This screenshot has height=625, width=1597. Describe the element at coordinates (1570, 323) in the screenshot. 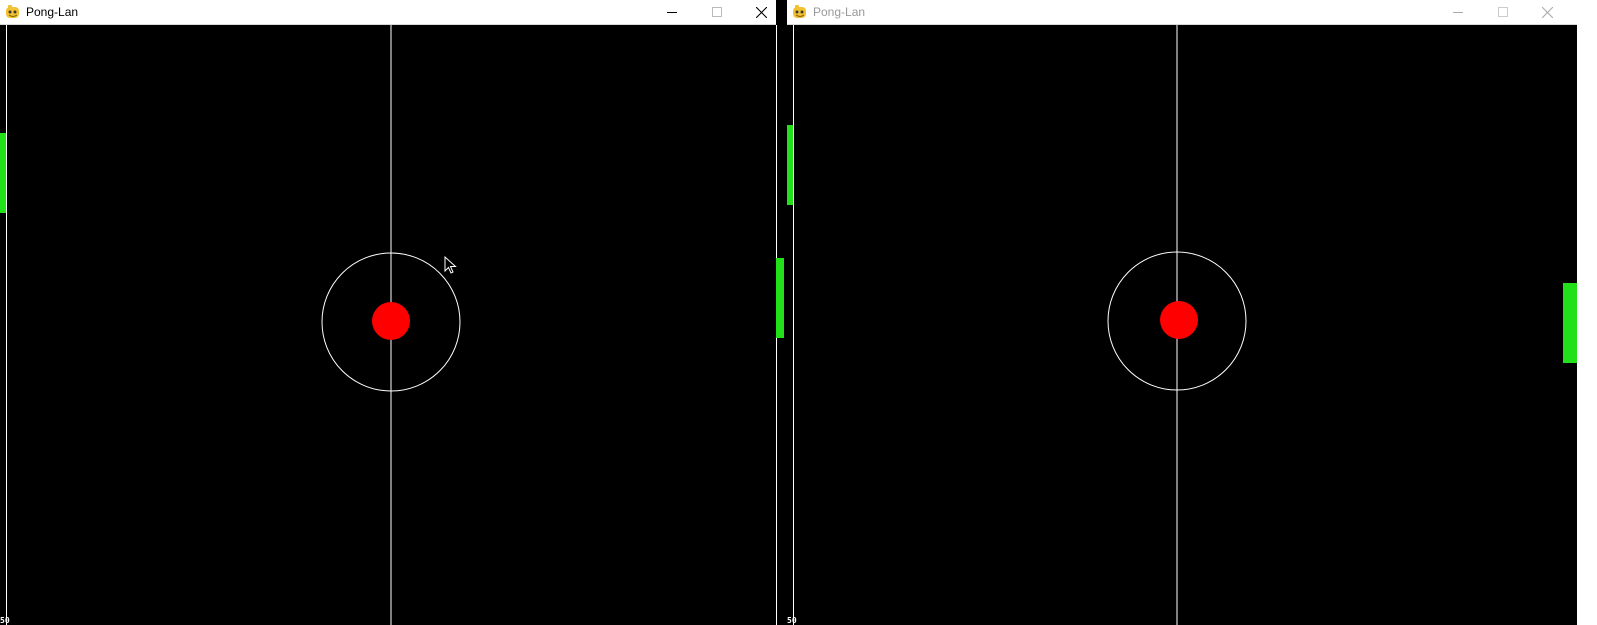

I see `right-paddle` at that location.